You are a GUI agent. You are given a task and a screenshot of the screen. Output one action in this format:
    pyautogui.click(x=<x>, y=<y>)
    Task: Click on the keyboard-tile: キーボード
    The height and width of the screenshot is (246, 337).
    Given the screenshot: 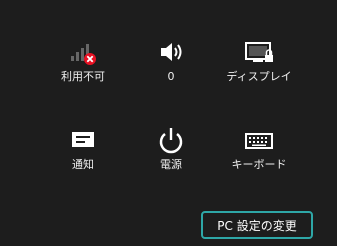 What is the action you would take?
    pyautogui.click(x=259, y=152)
    